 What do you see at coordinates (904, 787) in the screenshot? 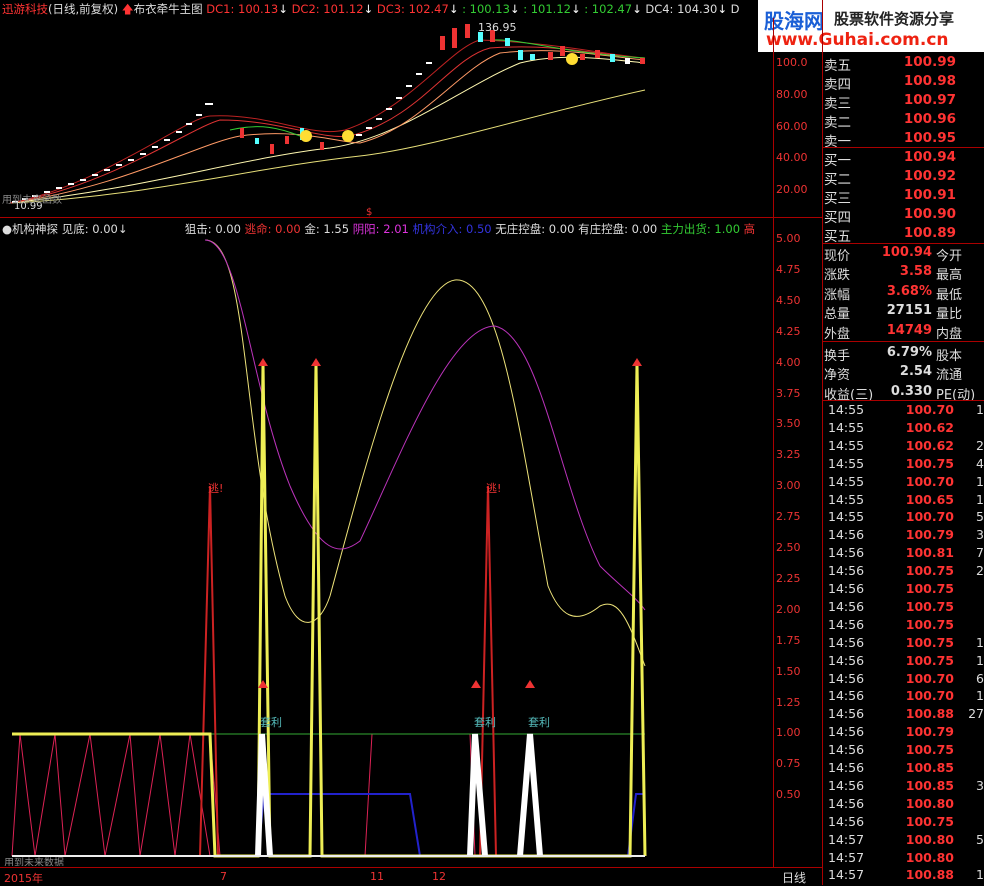
I see `tick-row: 14:56 100.85 3` at bounding box center [904, 787].